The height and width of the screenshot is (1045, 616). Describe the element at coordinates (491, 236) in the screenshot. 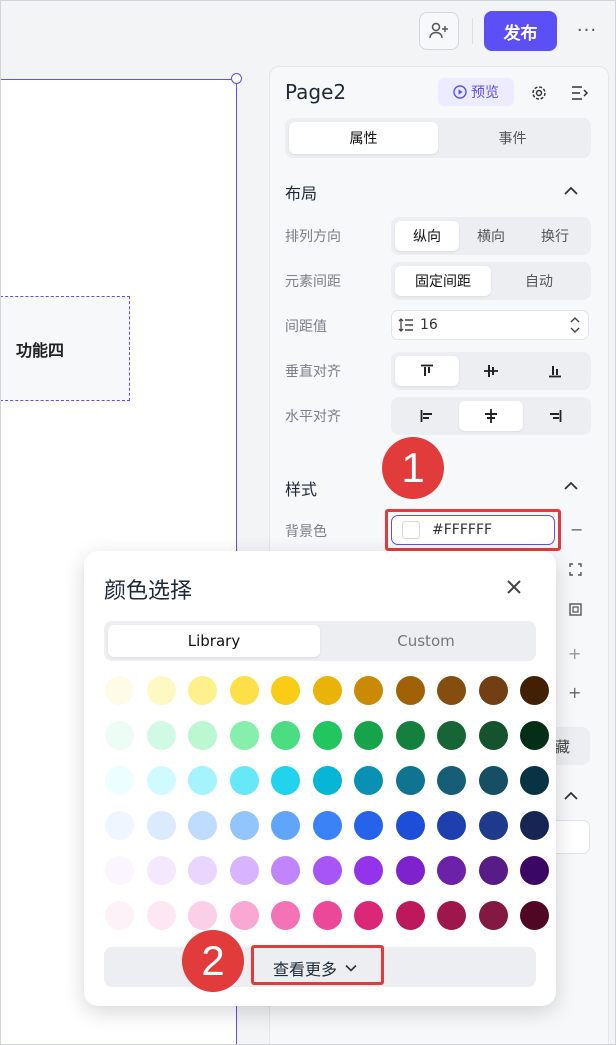

I see `direction-horizontal: 横向` at that location.